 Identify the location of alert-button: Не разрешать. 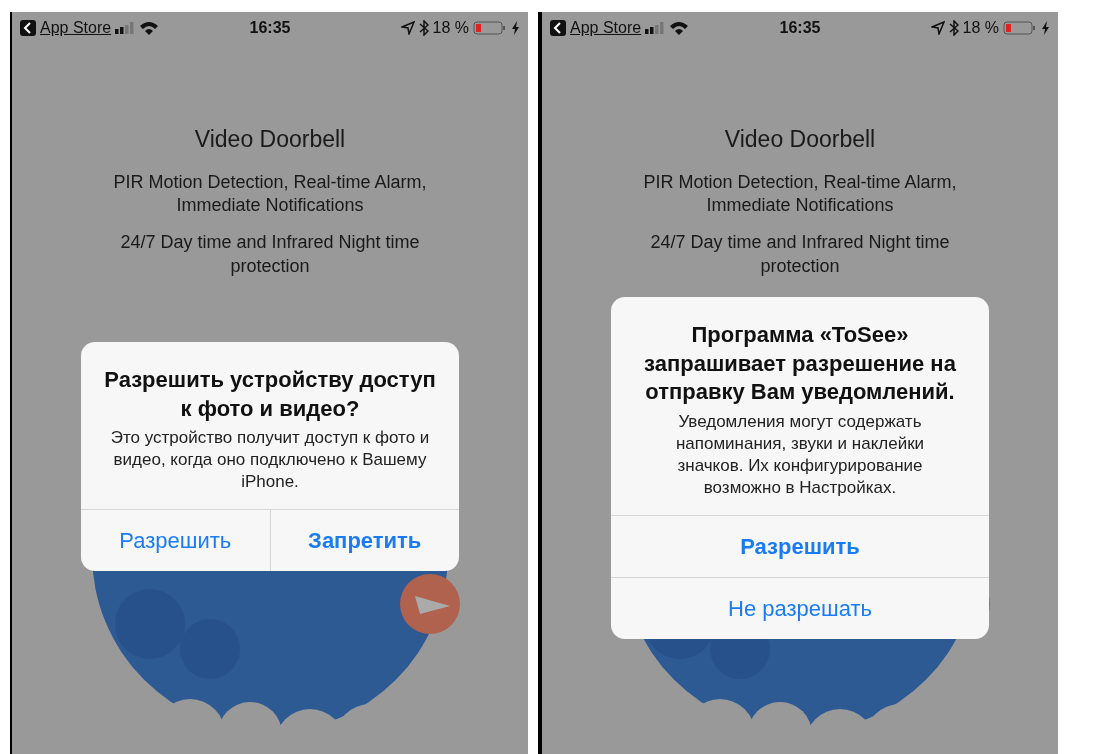
(800, 608).